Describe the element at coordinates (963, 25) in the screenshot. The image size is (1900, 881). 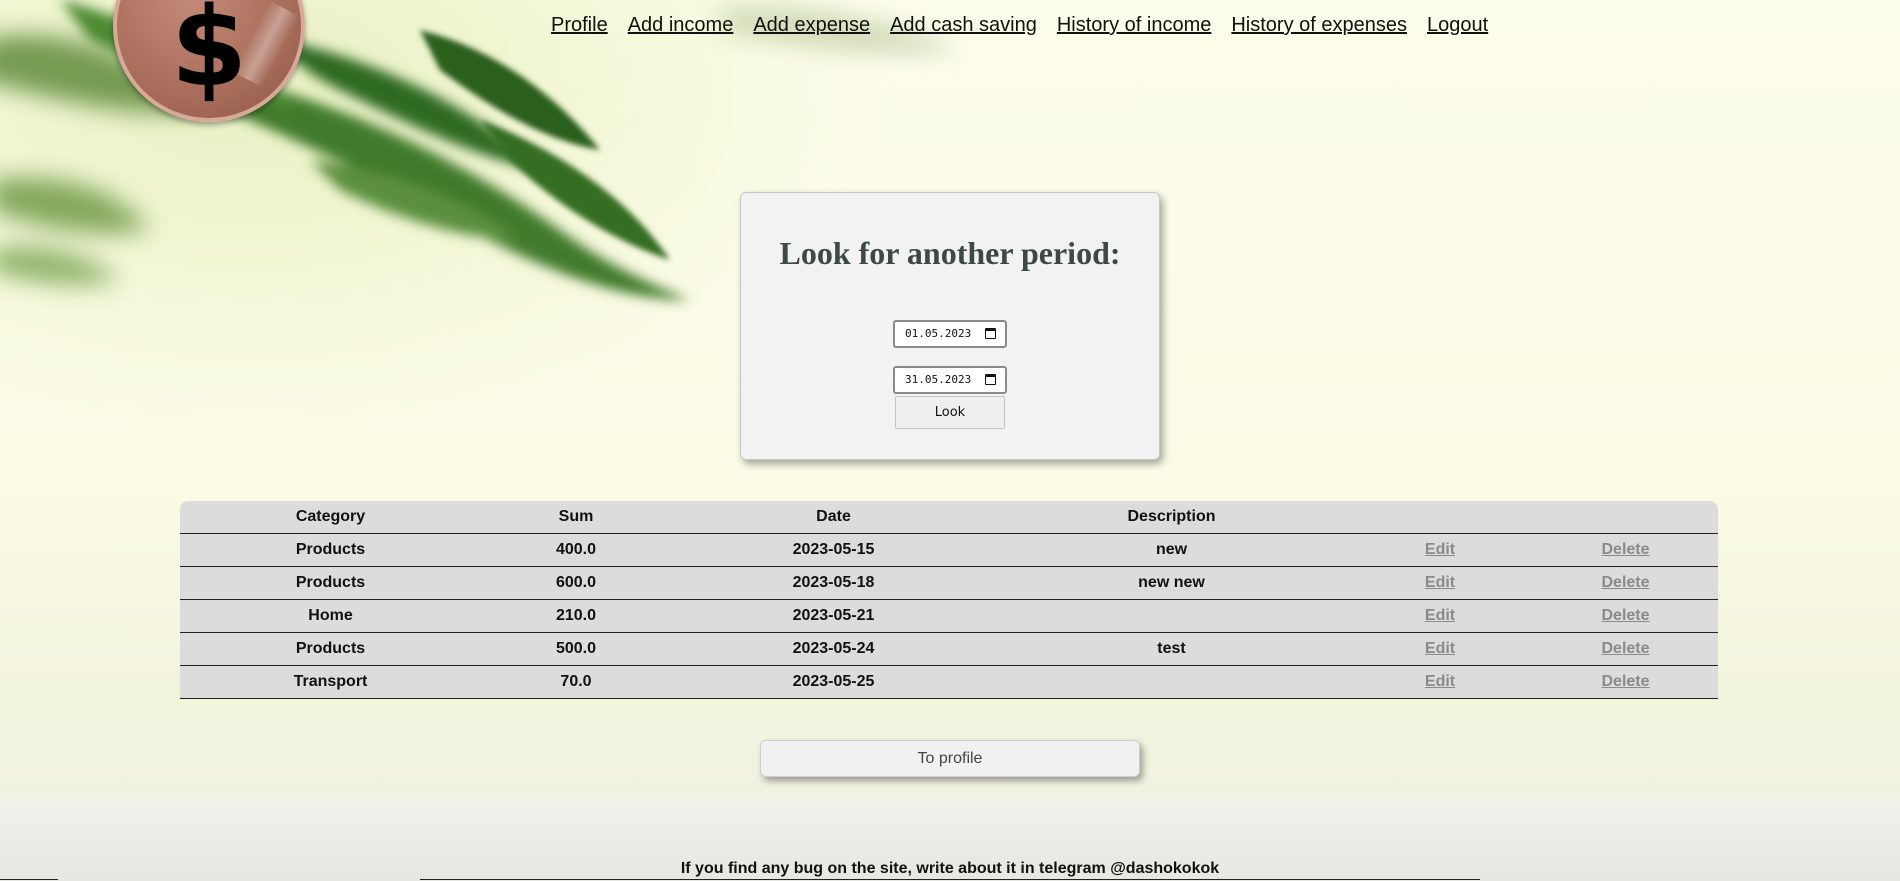
I see `nav-add-cash-saving-link: Add cash saving` at that location.